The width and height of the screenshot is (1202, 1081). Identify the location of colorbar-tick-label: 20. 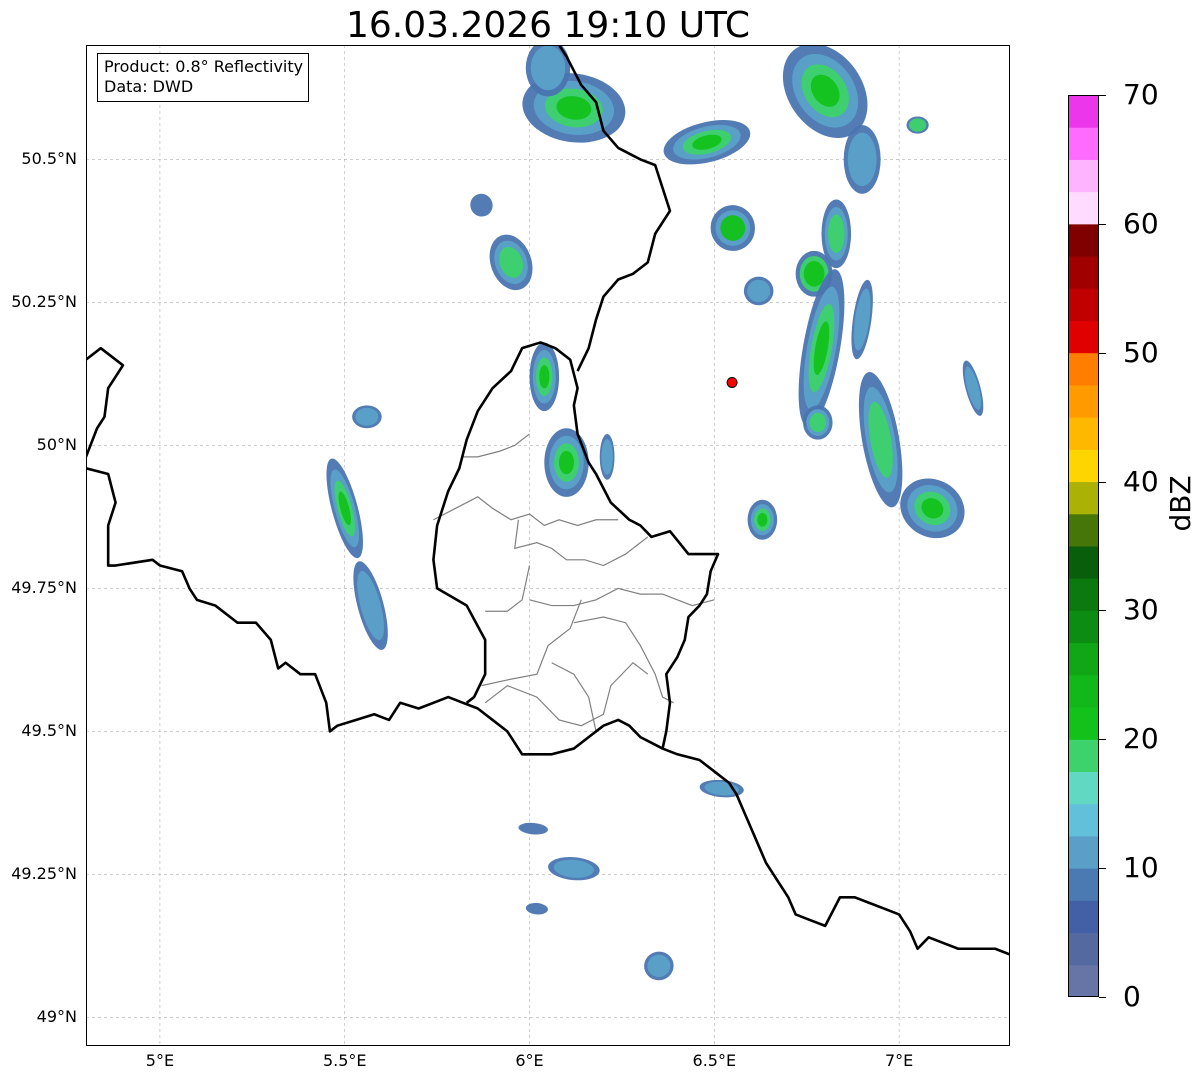
(1141, 739).